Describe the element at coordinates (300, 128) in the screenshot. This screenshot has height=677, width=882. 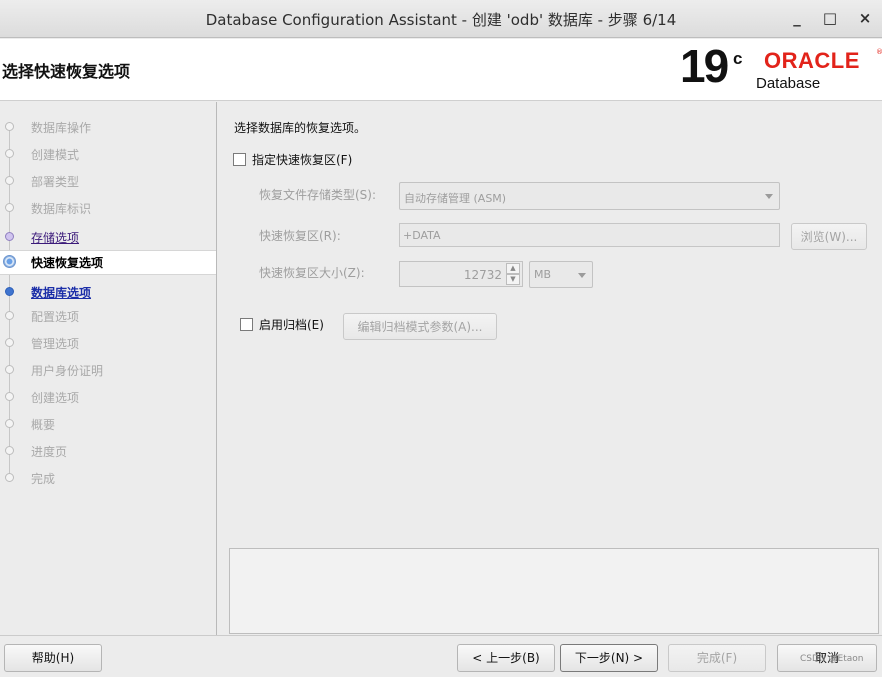
I see `recovery-prompt: 选择数据库的恢复选项。` at that location.